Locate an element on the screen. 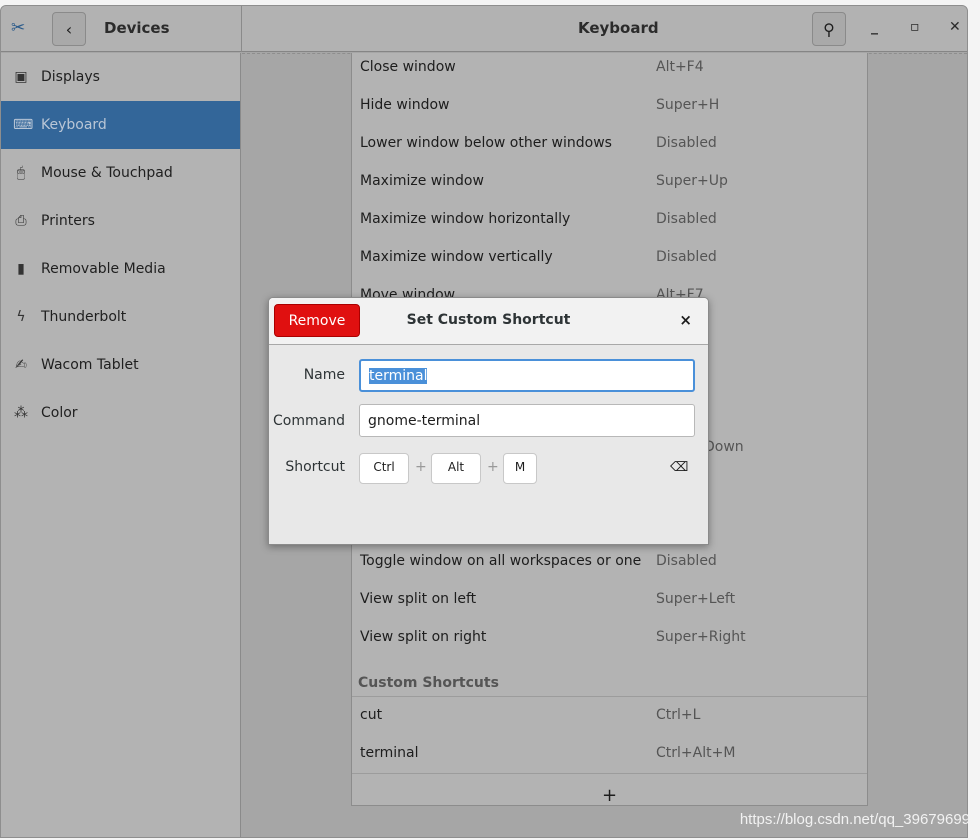  sidebar-item-removable-media: ▮ Removable Media is located at coordinates (120, 269).